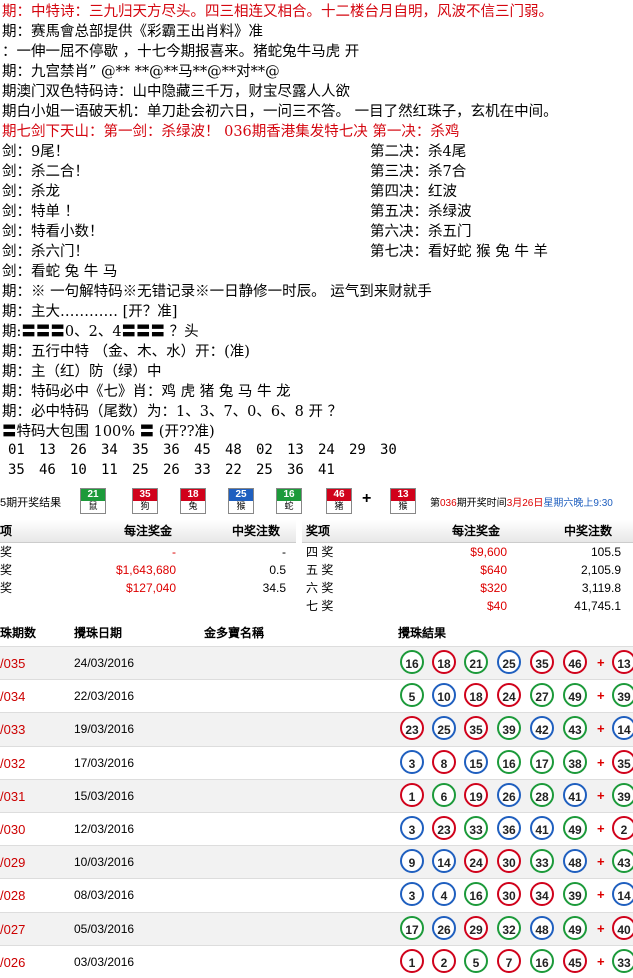 Image resolution: width=633 pixels, height=978 pixels. What do you see at coordinates (476, 927) in the screenshot?
I see `draw-ball: 29` at bounding box center [476, 927].